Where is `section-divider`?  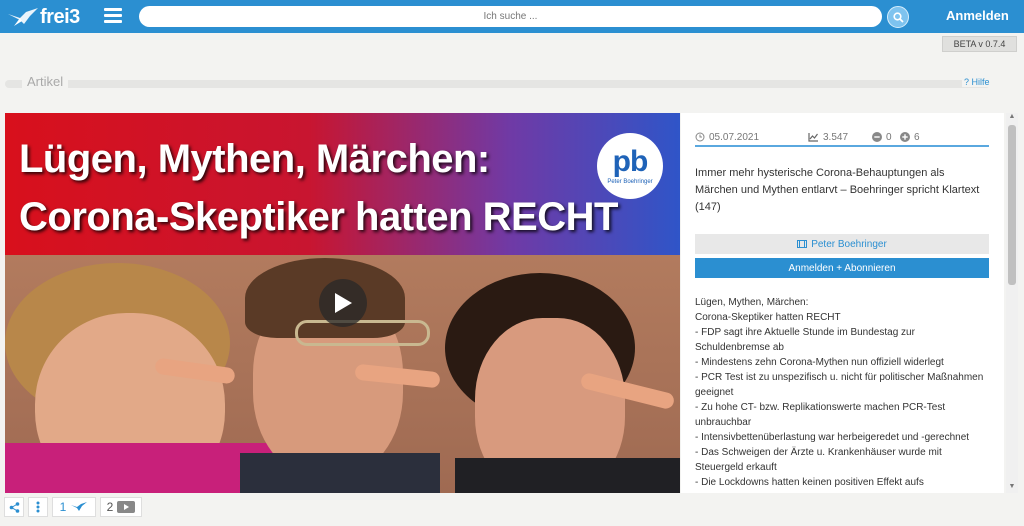
section-divider is located at coordinates (497, 84).